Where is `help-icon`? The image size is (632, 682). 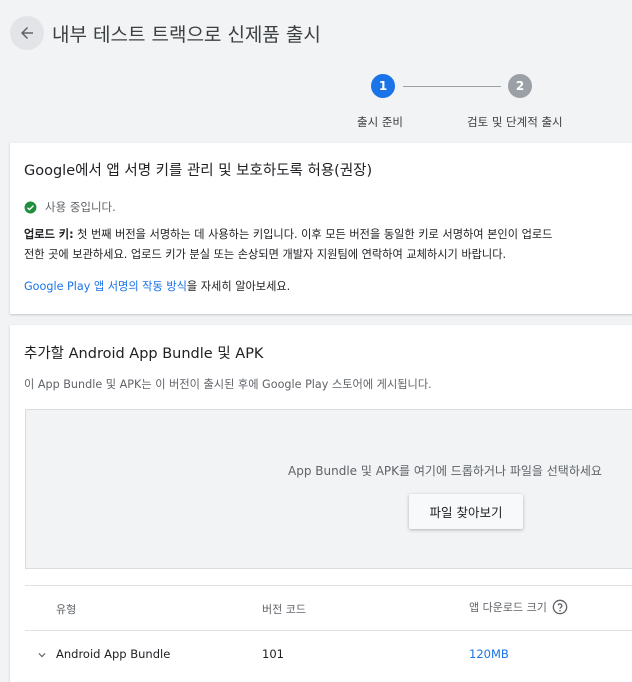 help-icon is located at coordinates (560, 607).